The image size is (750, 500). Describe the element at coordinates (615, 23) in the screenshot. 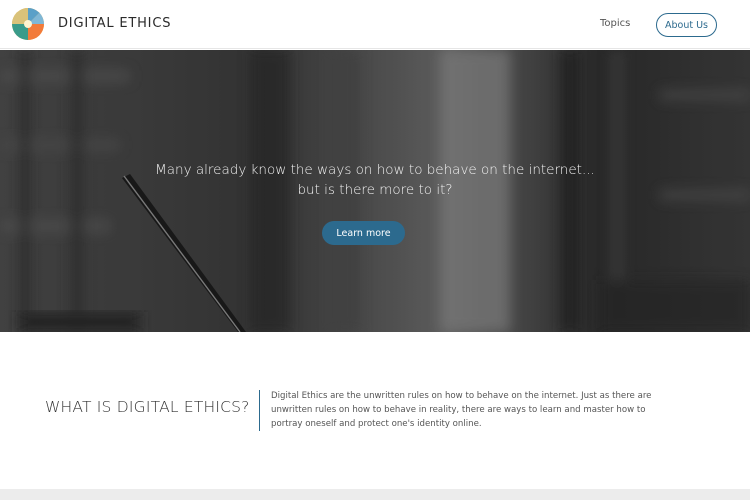

I see `nav-topics-link: Topics` at that location.